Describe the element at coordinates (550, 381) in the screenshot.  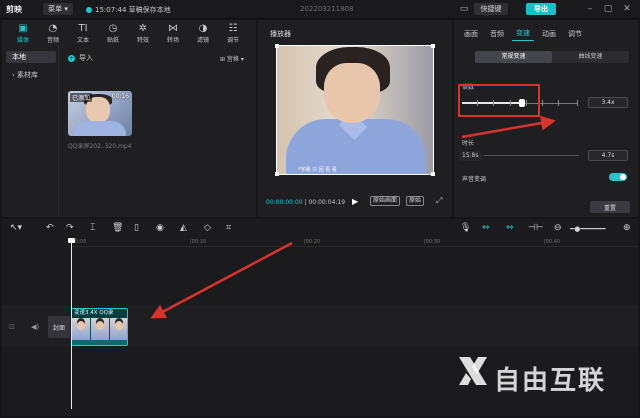
I see `watermark-text: 自由互联` at that location.